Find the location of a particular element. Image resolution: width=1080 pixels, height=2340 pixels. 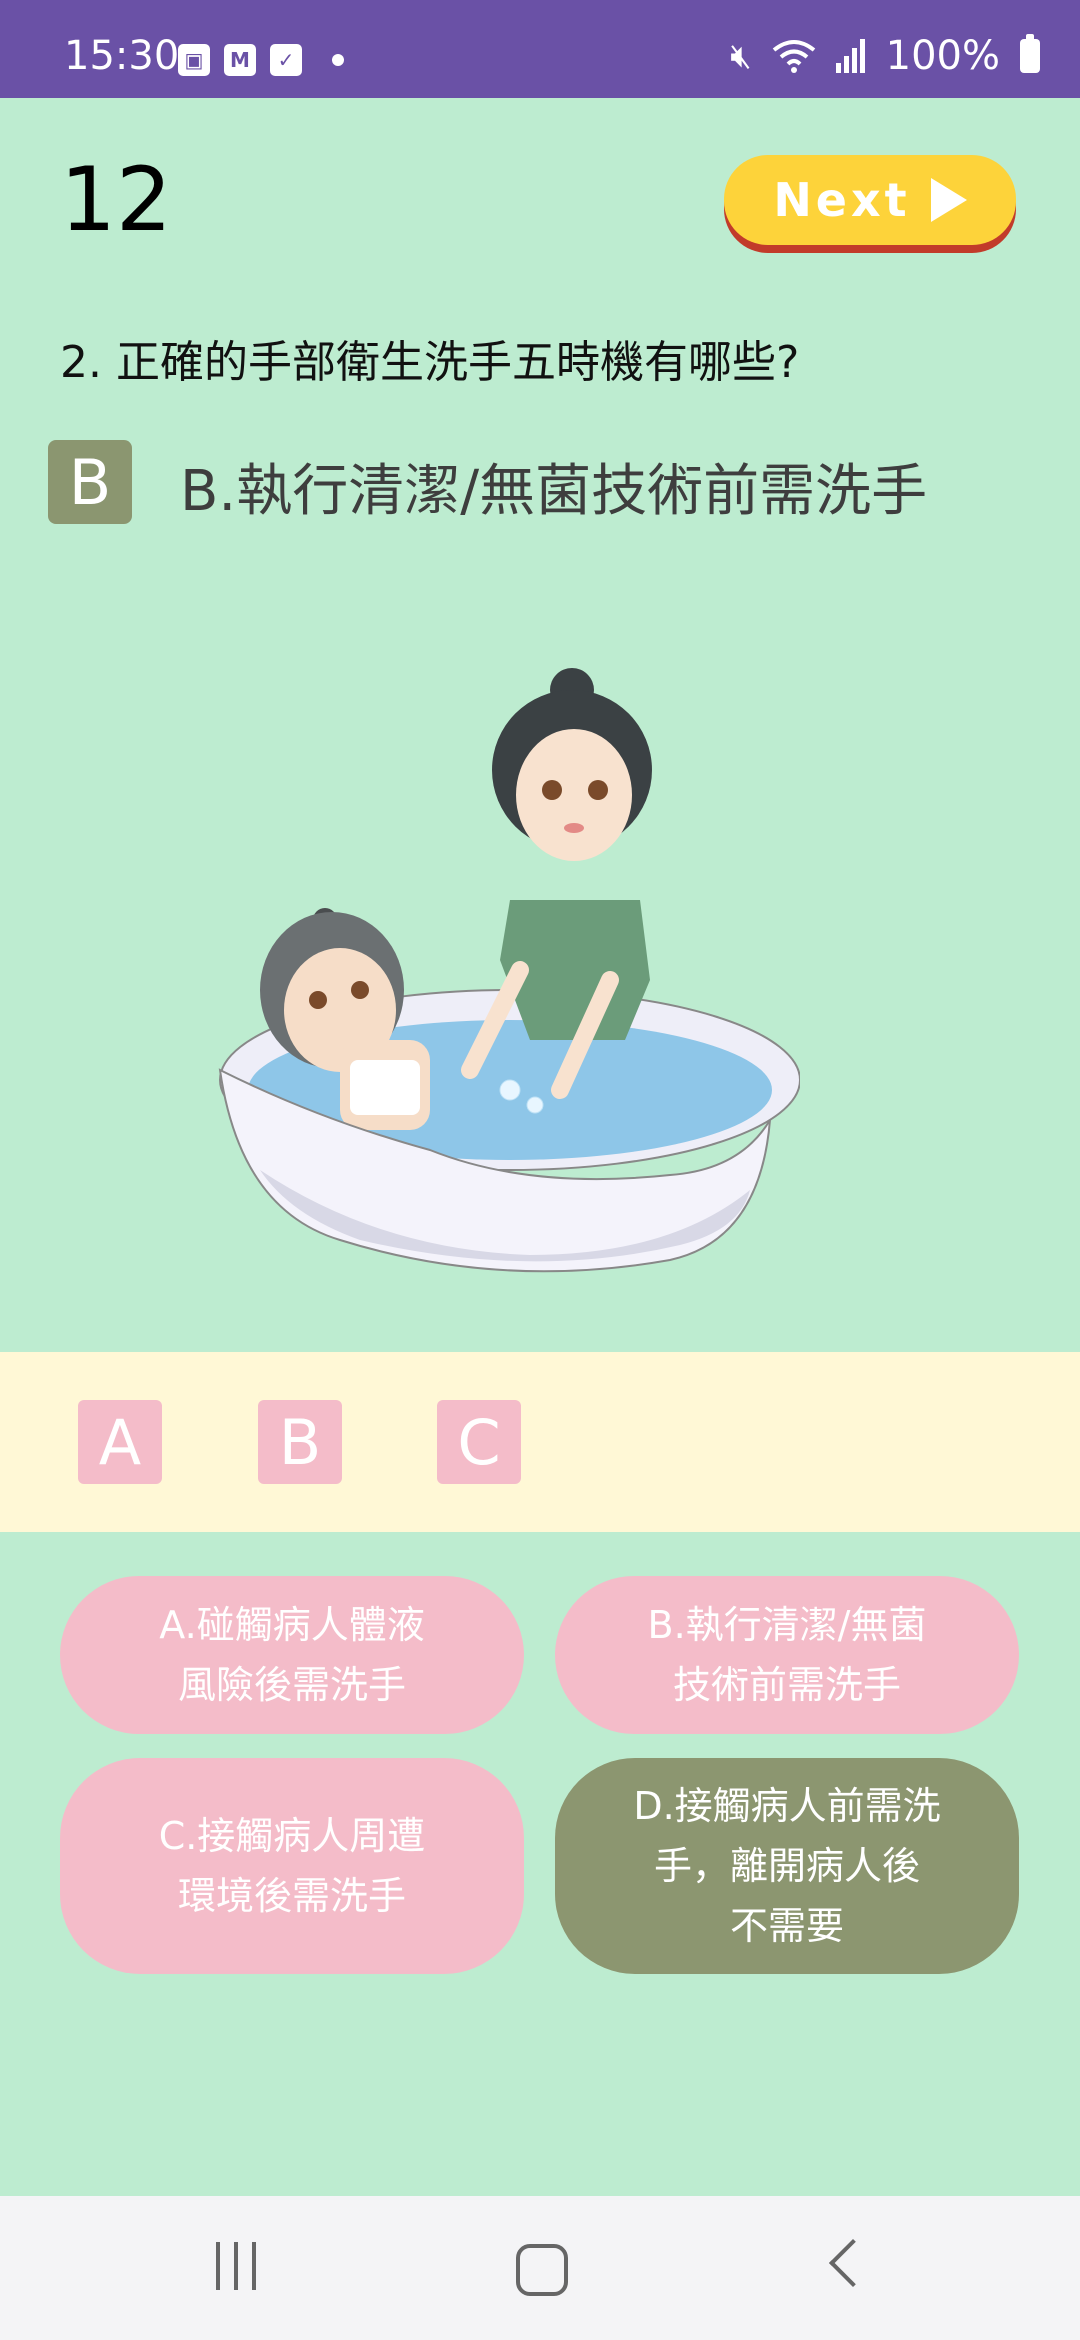

status-bar: 15:30 ▣ M ✓ 🔇︎ 100% is located at coordinates (540, 49).